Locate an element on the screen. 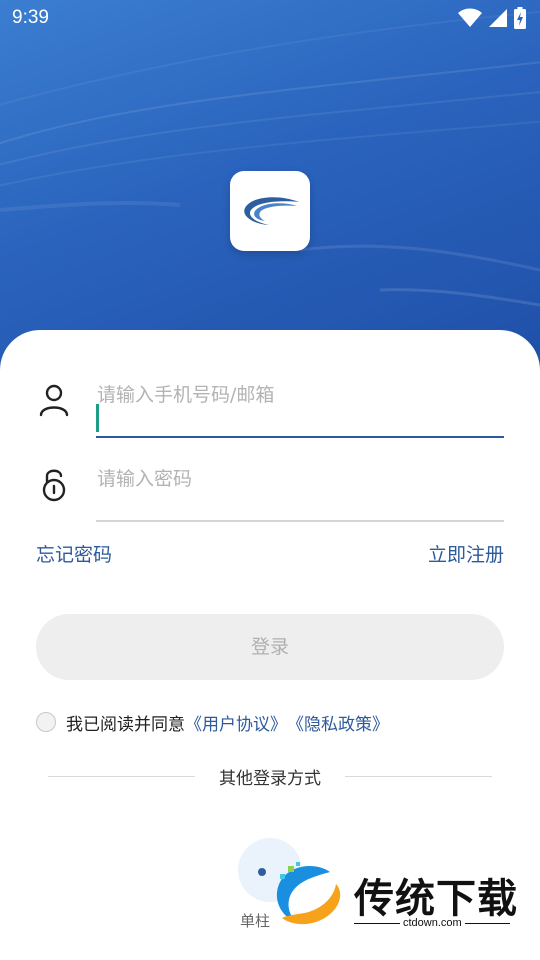 This screenshot has width=540, height=960. forgot-password-link: 忘记密码 is located at coordinates (74, 553).